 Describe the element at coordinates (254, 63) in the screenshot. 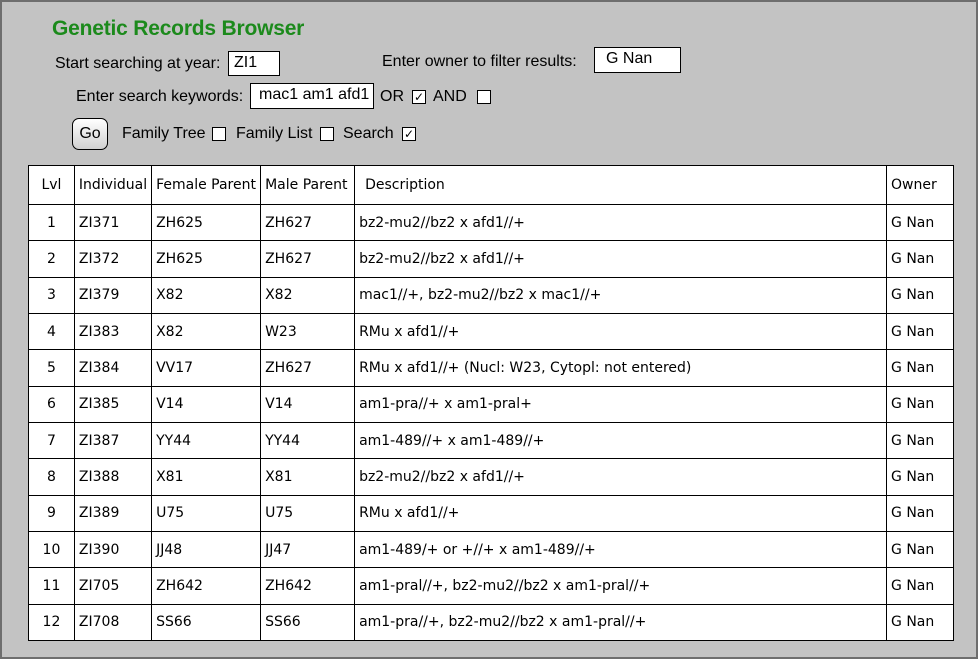

I see `year-input: ZI1` at that location.